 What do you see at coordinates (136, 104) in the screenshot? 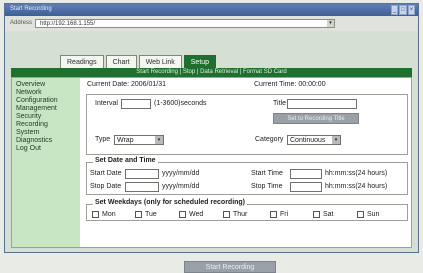
I see `interval-input` at bounding box center [136, 104].